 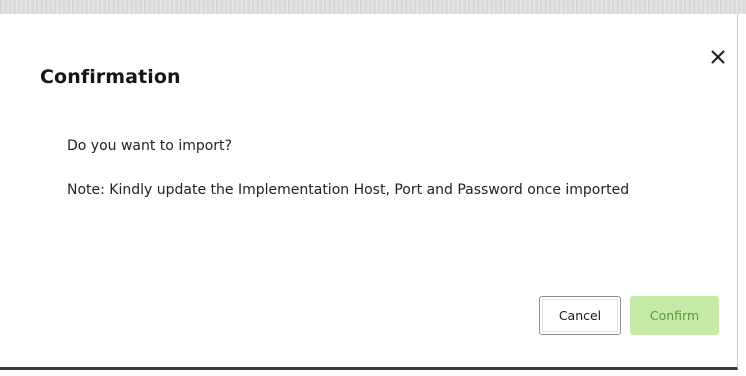 I want to click on close-icon, so click(x=718, y=57).